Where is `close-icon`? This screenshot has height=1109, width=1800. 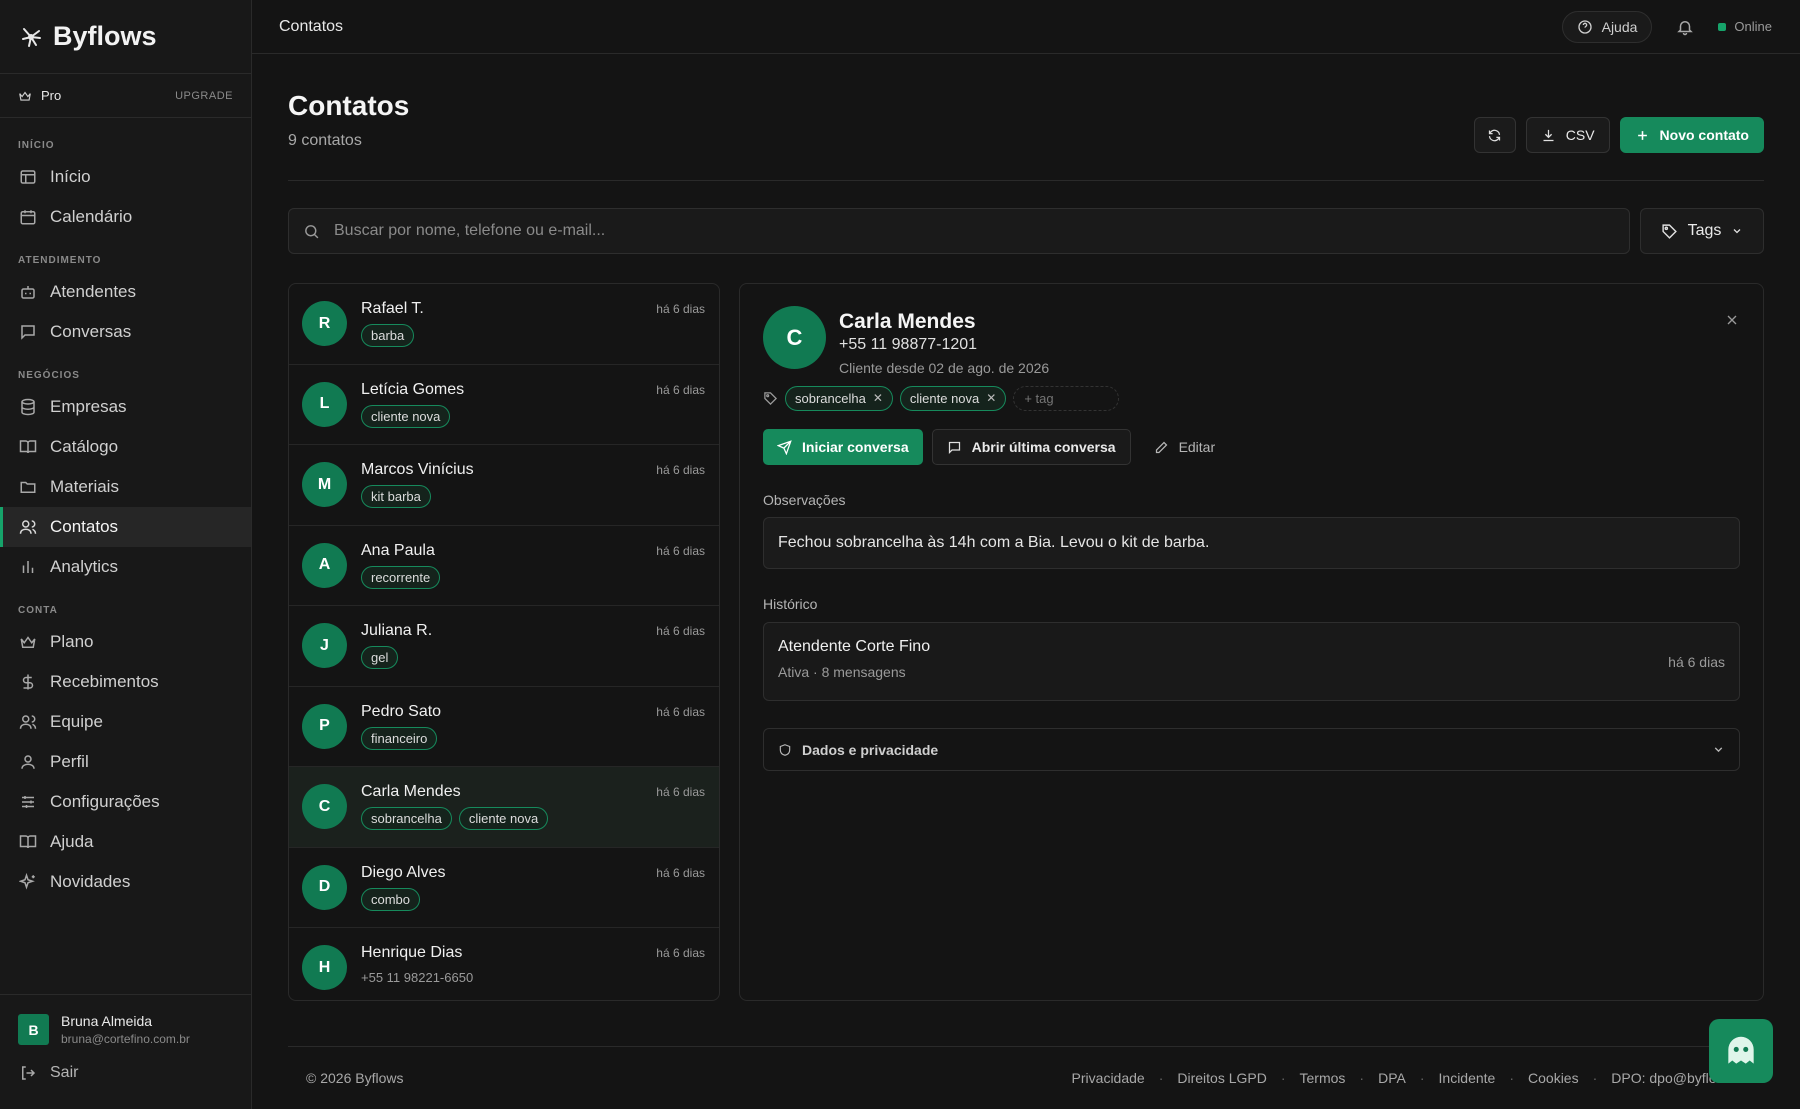 close-icon is located at coordinates (1732, 320).